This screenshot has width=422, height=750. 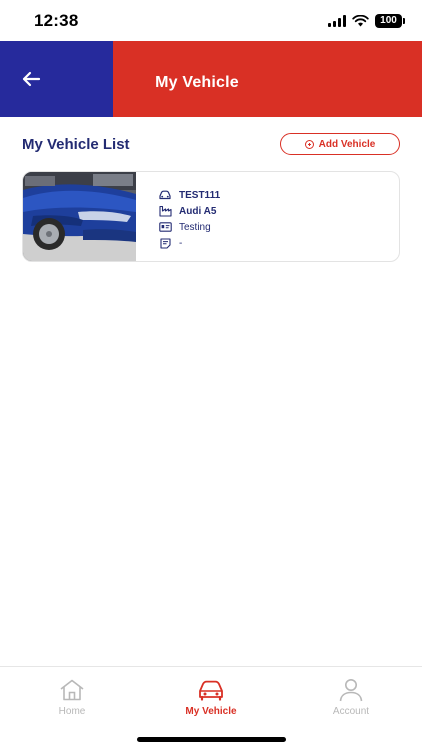 What do you see at coordinates (211, 20) in the screenshot?
I see `status-bar: 12:38 100` at bounding box center [211, 20].